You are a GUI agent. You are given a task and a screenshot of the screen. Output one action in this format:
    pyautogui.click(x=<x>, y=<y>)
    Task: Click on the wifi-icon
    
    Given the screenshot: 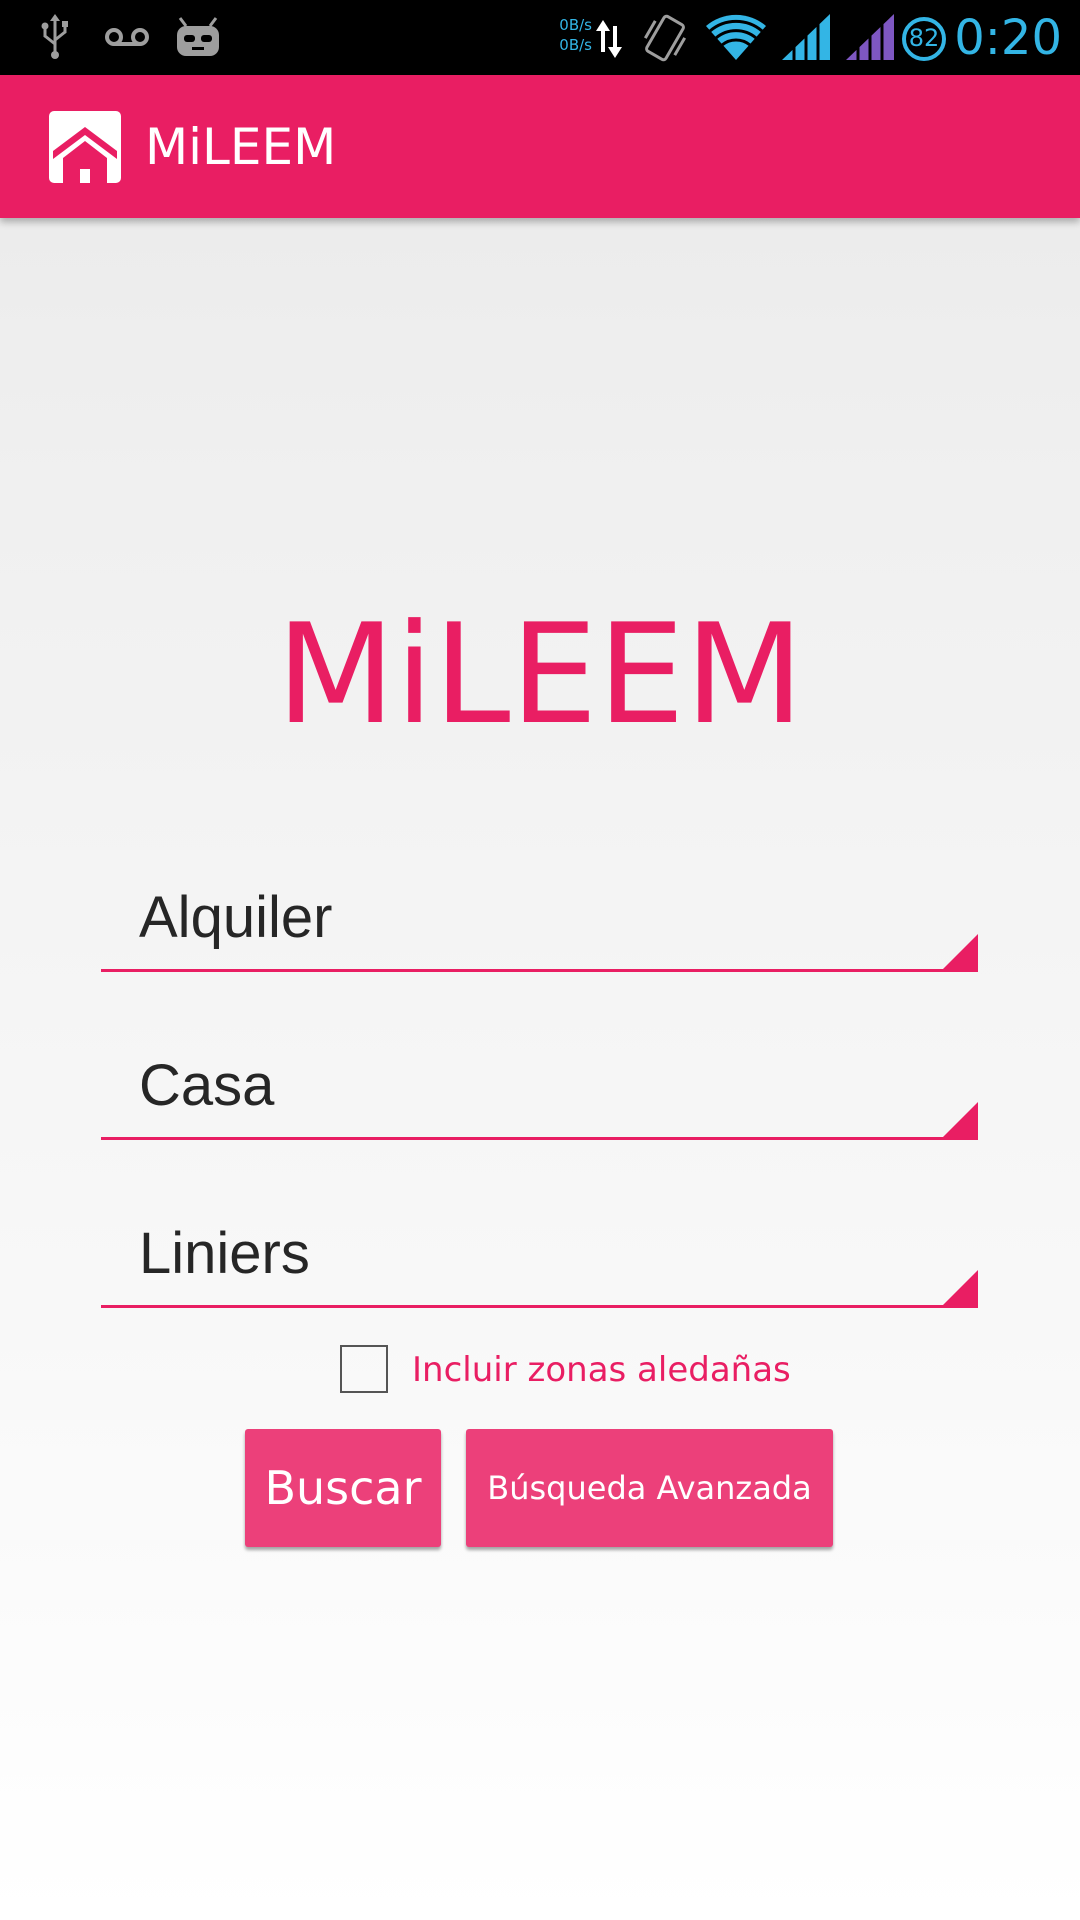 What is the action you would take?
    pyautogui.click(x=736, y=37)
    